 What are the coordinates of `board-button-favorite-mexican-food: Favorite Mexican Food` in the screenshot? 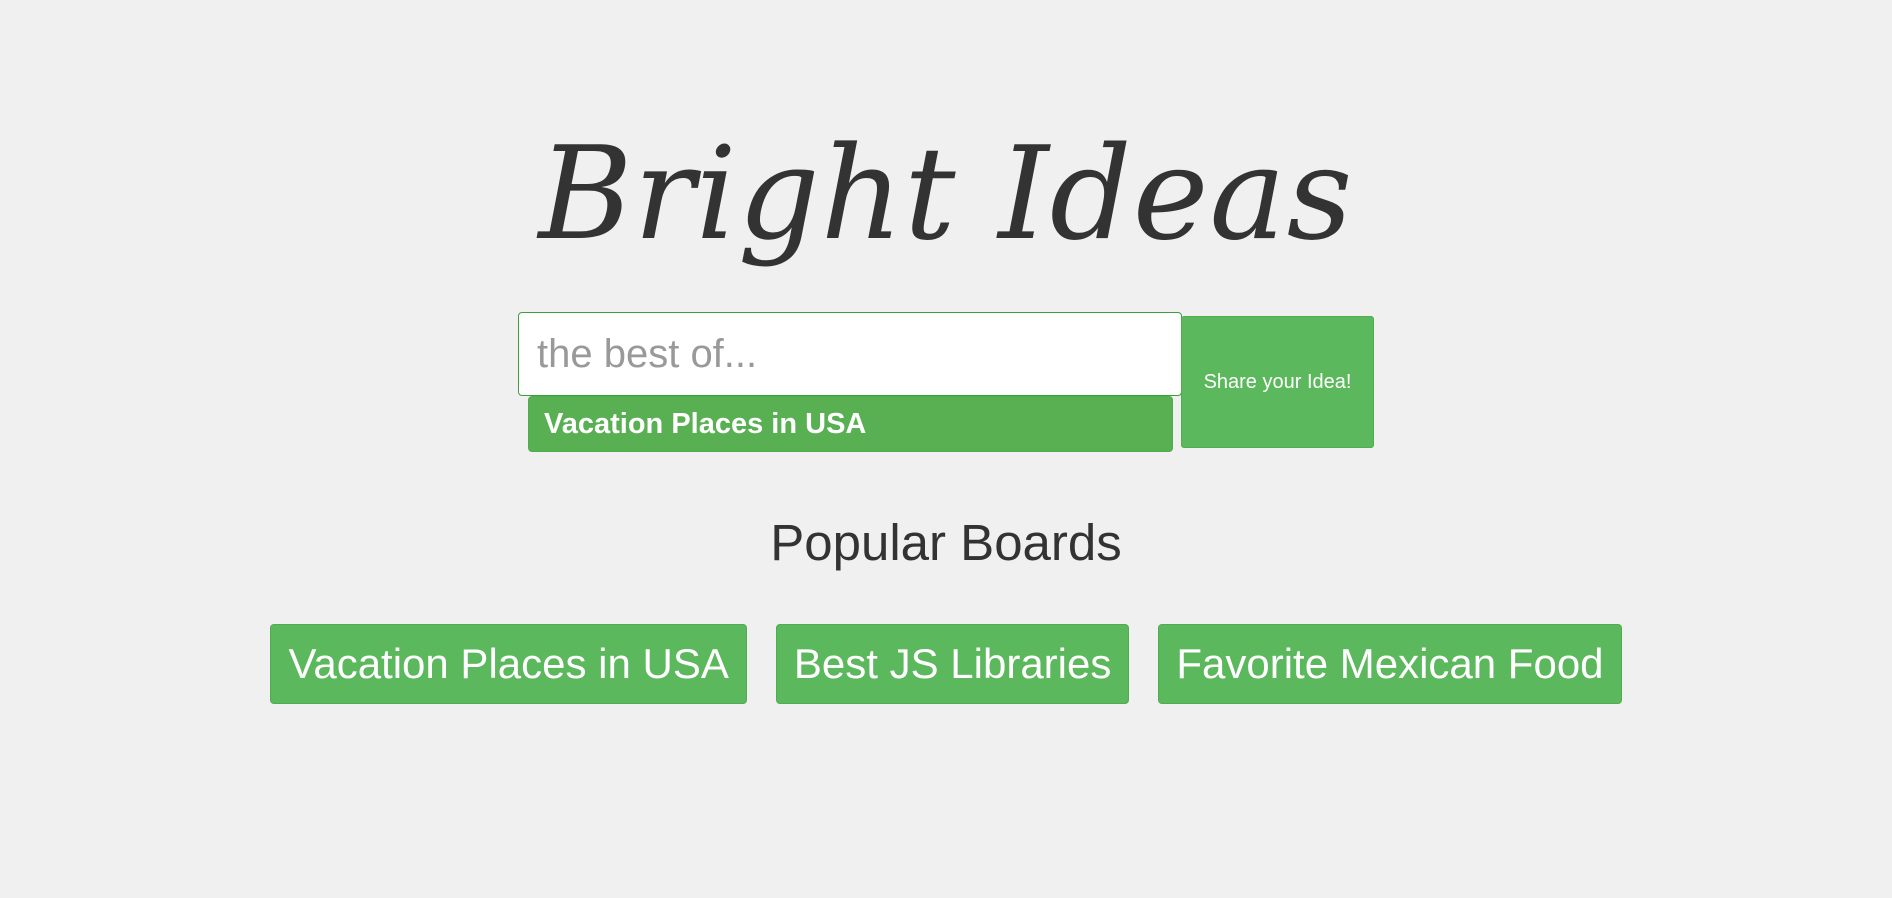 It's located at (1390, 664).